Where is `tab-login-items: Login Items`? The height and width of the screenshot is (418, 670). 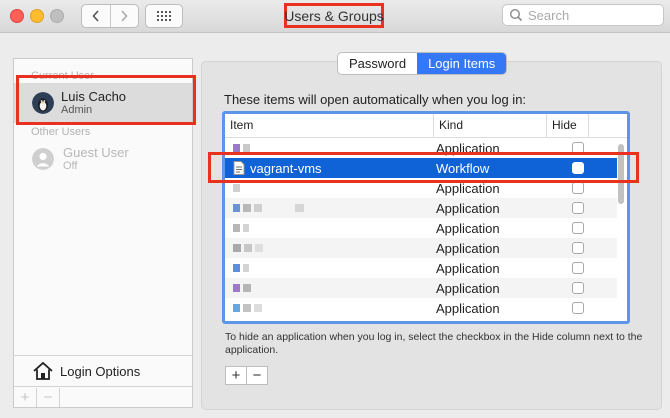 tab-login-items: Login Items is located at coordinates (462, 63).